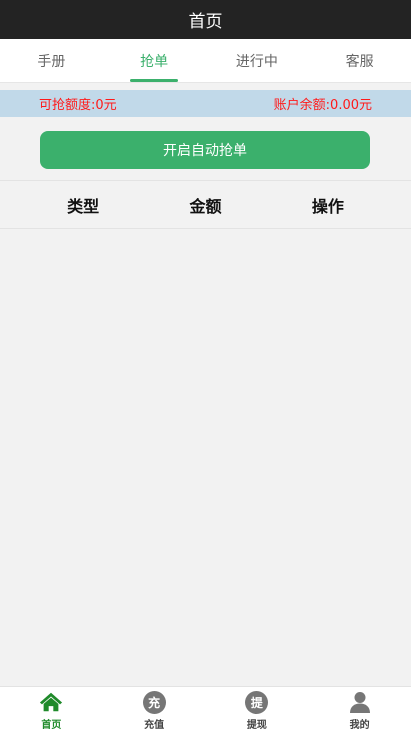 This screenshot has width=411, height=734. I want to click on tab-in-progress-label: 进行中, so click(256, 61).